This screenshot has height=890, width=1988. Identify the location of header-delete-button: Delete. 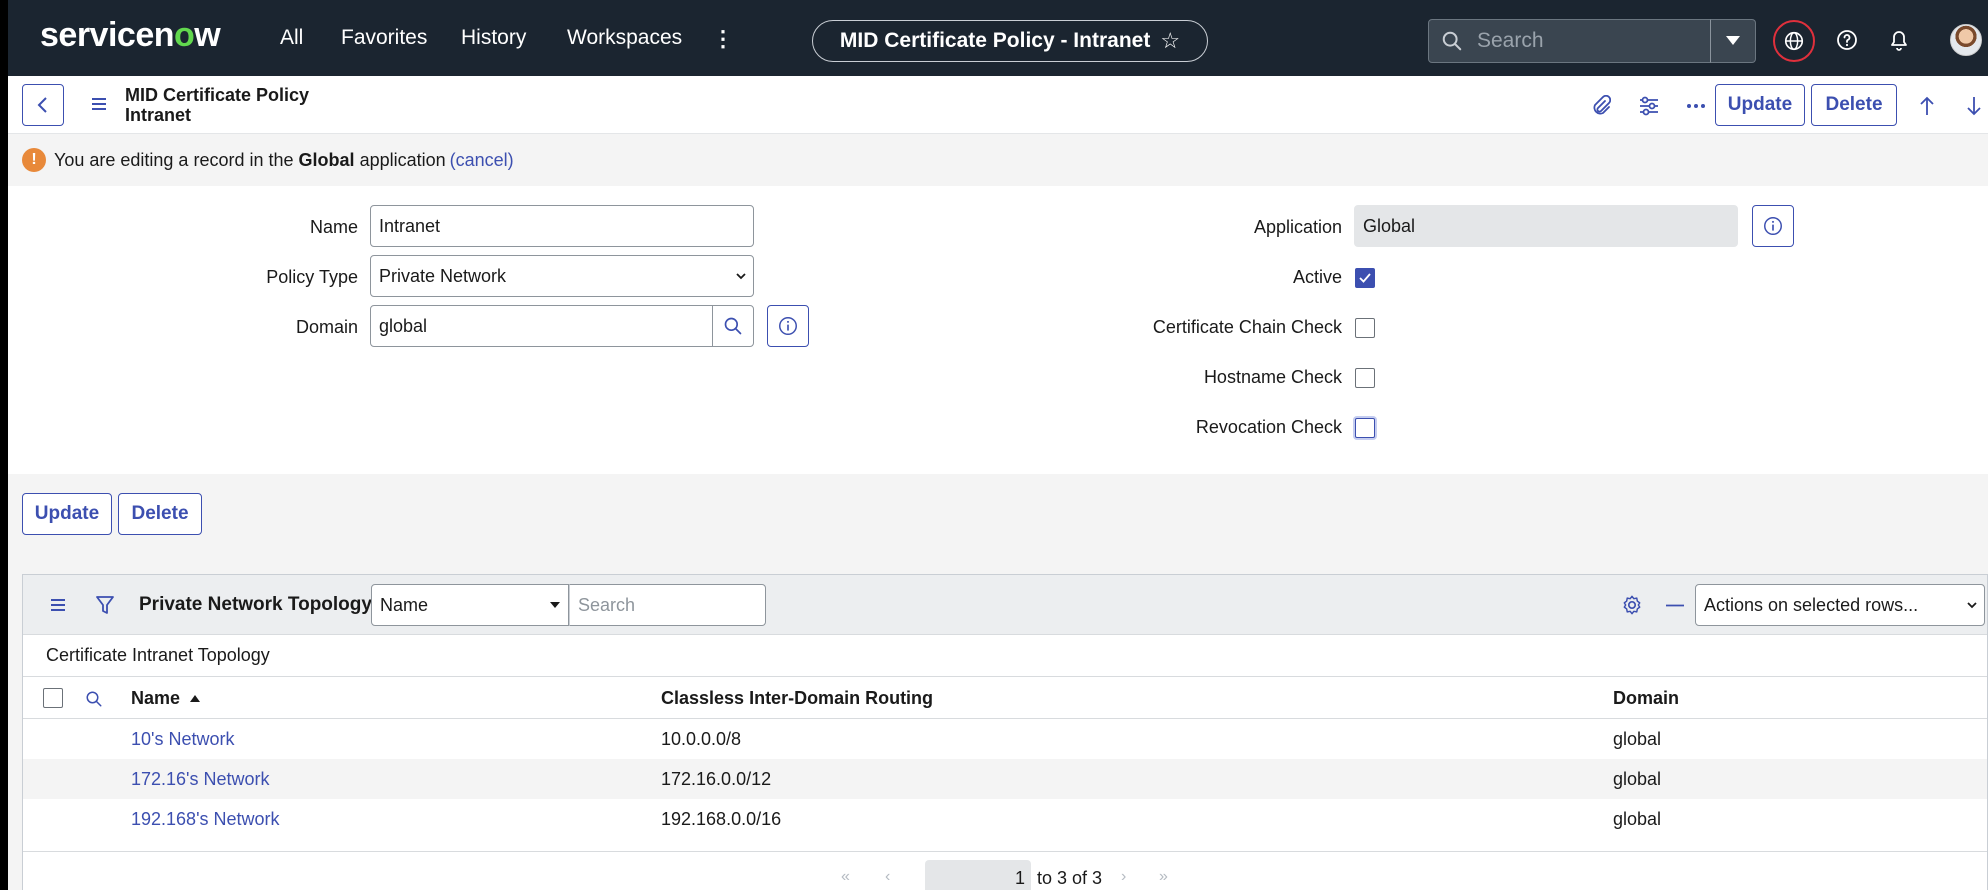
(1854, 105).